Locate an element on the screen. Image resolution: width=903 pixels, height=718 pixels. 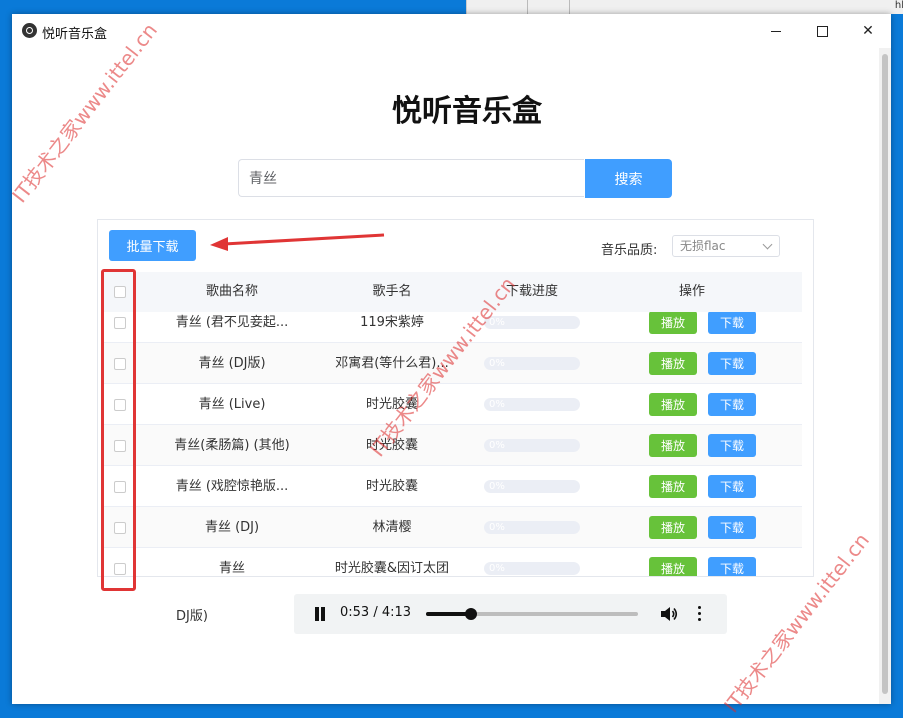
minimize-button is located at coordinates (776, 31).